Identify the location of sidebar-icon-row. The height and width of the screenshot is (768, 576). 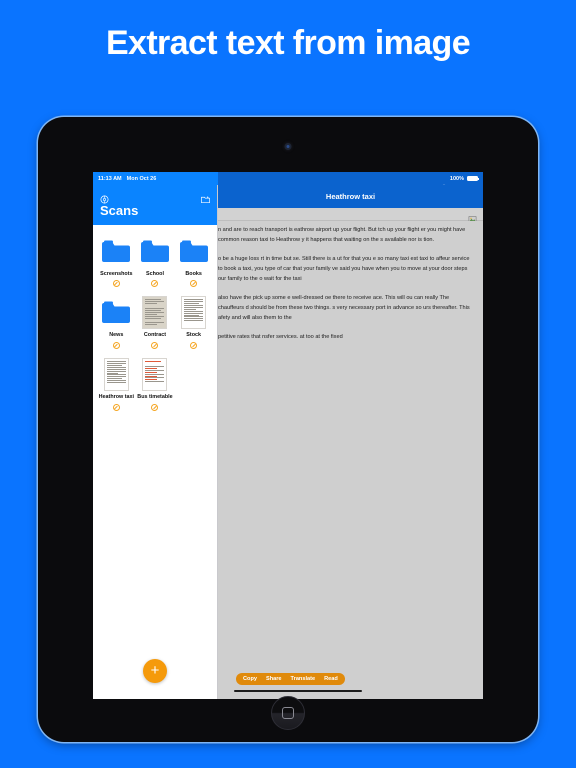
(155, 196).